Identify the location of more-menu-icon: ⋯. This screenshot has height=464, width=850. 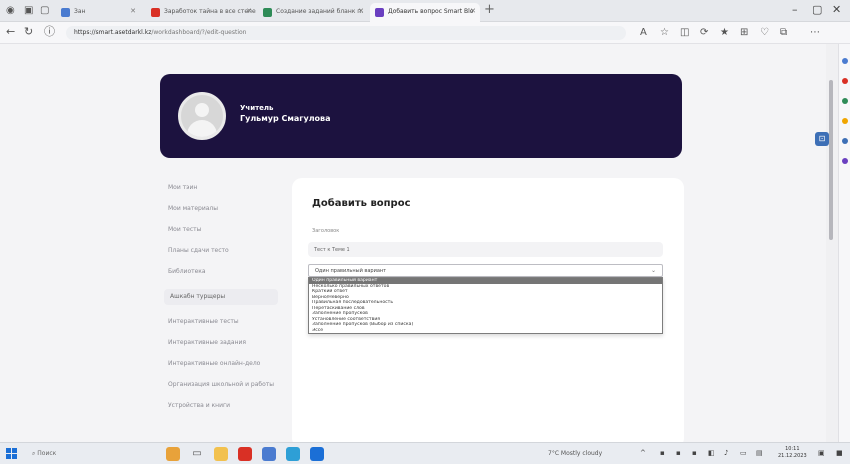
(815, 32).